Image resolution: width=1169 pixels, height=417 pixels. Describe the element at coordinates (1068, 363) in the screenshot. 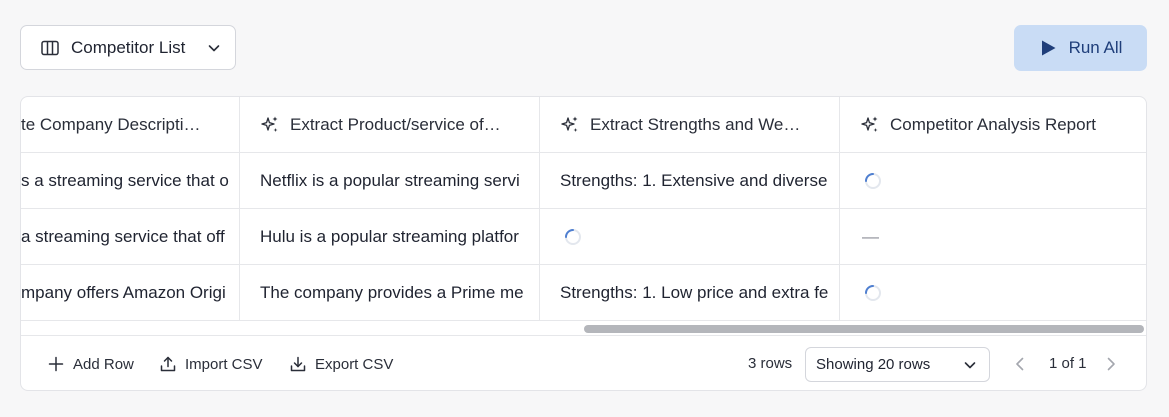

I see `page-indicator: 1 of 1` at that location.